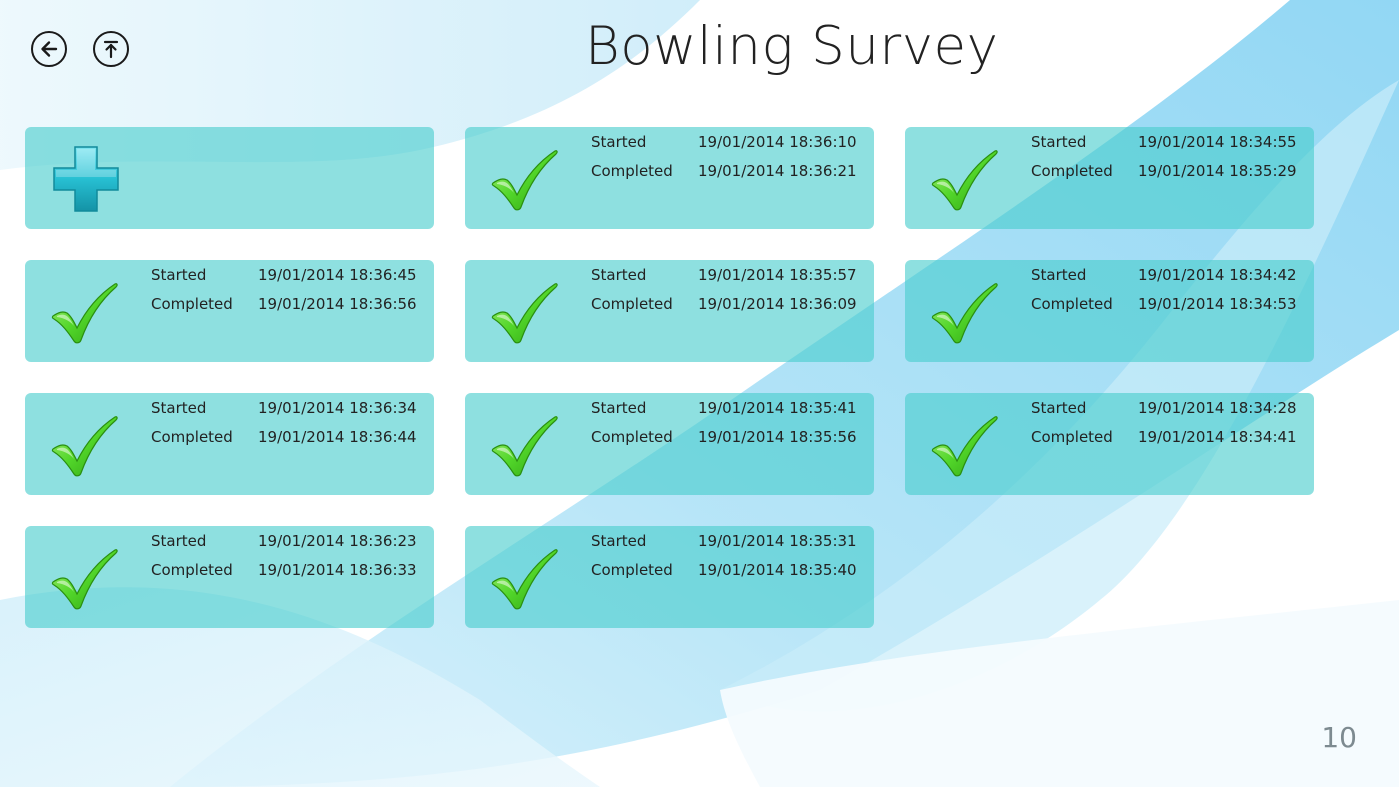 Image resolution: width=1399 pixels, height=787 pixels. I want to click on started-value: 19/01/2014 18:34:42, so click(1217, 275).